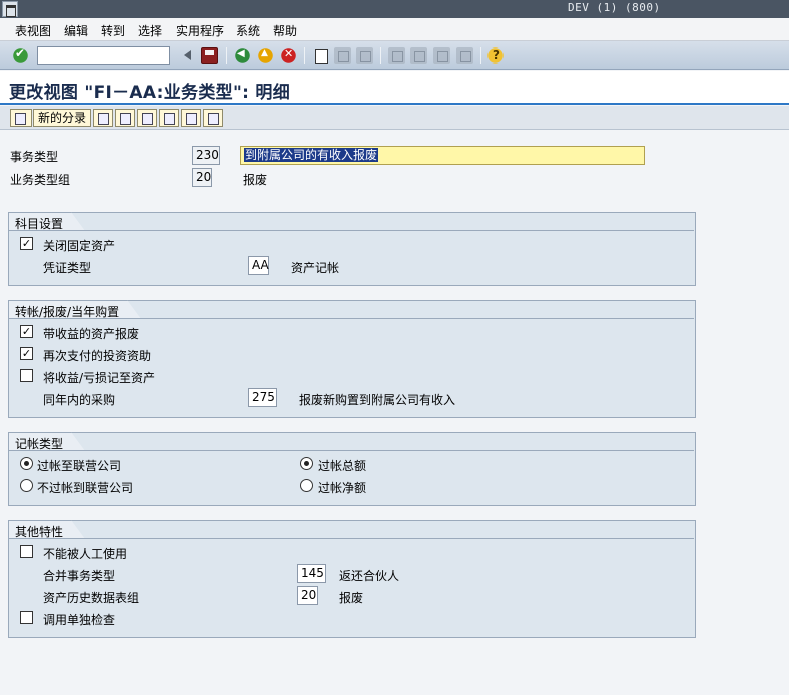 This screenshot has width=789, height=695. What do you see at coordinates (113, 30) in the screenshot?
I see `menu-goto: 转到` at bounding box center [113, 30].